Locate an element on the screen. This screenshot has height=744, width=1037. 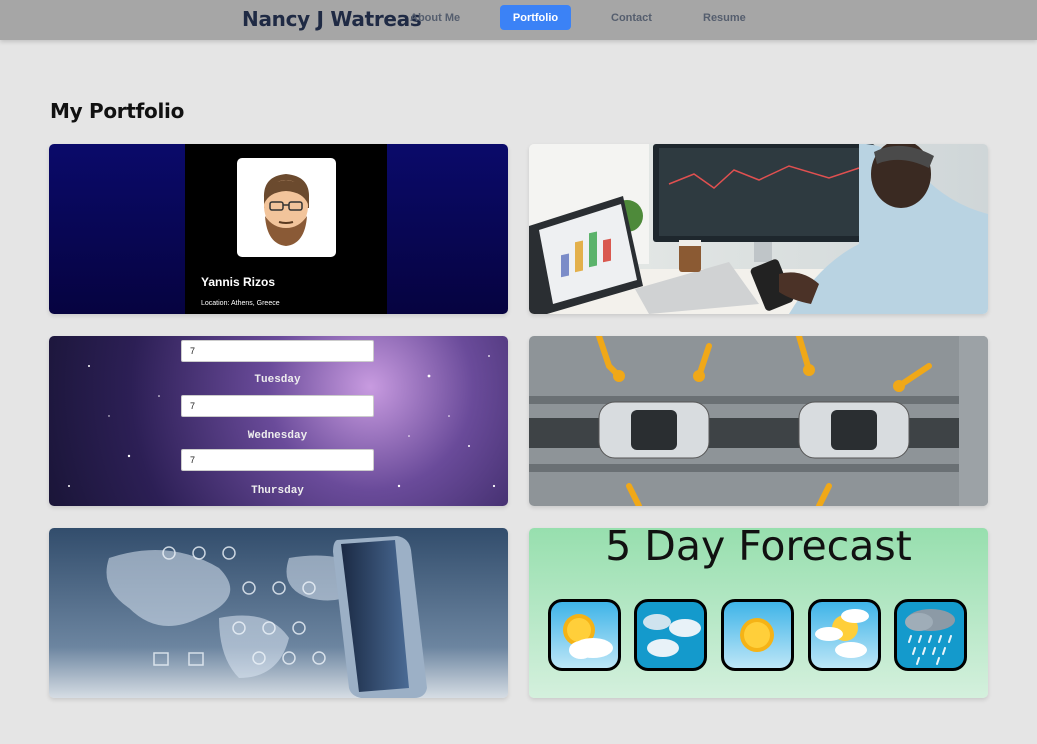
nav-link-contact: Contact is located at coordinates (631, 18).